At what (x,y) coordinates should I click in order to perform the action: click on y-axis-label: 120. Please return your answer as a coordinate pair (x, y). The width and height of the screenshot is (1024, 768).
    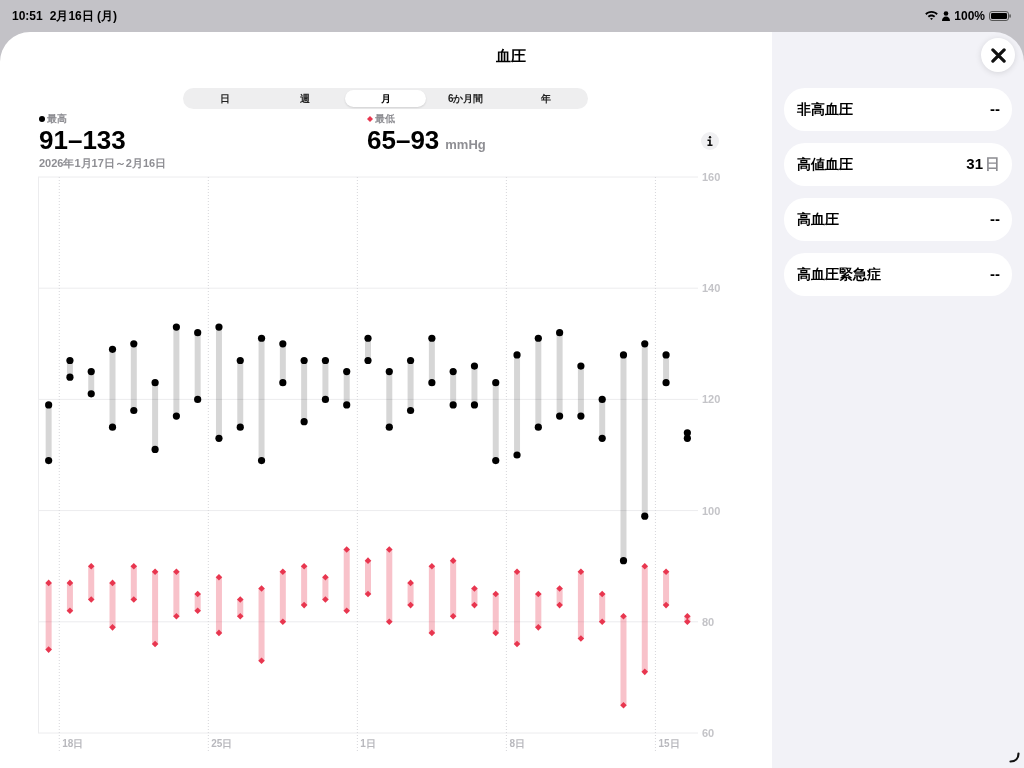
    Looking at the image, I should click on (711, 399).